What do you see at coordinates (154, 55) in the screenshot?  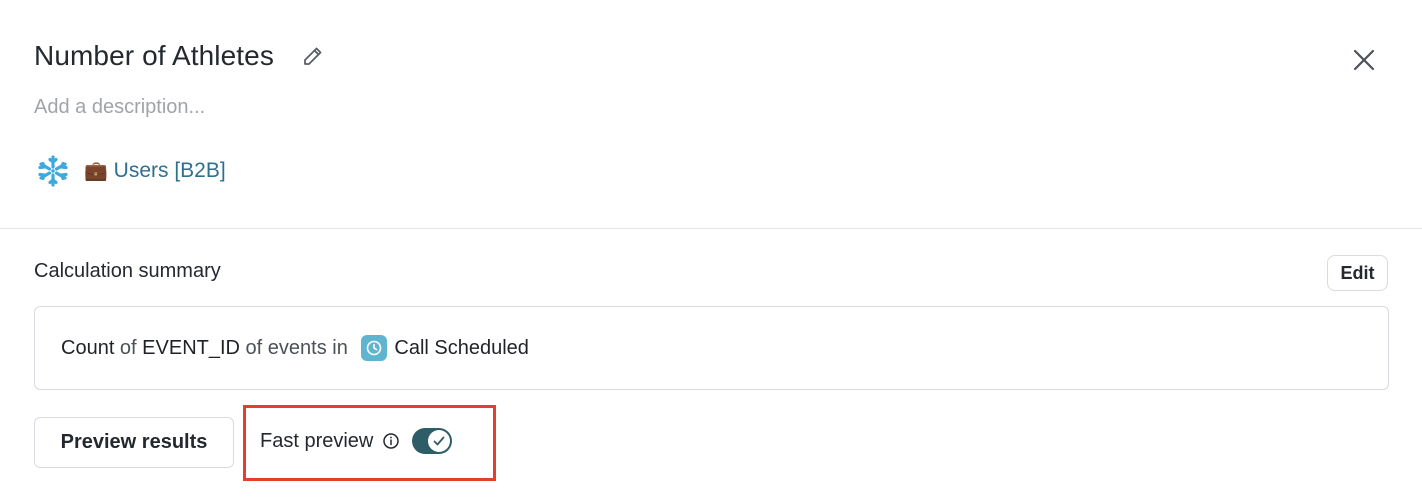 I see `page-title: Number of Athletes` at bounding box center [154, 55].